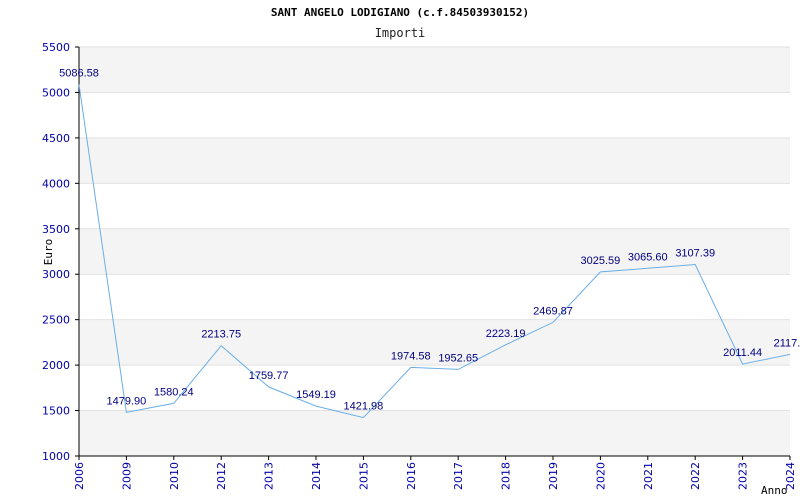  Describe the element at coordinates (127, 401) in the screenshot. I see `data-label: 1479.90` at that location.